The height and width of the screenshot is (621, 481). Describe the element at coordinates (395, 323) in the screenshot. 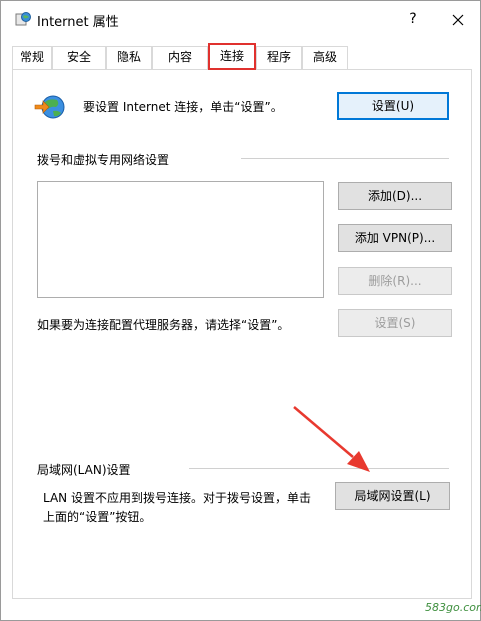

I see `dialup-settings-button: 设置(S)` at that location.